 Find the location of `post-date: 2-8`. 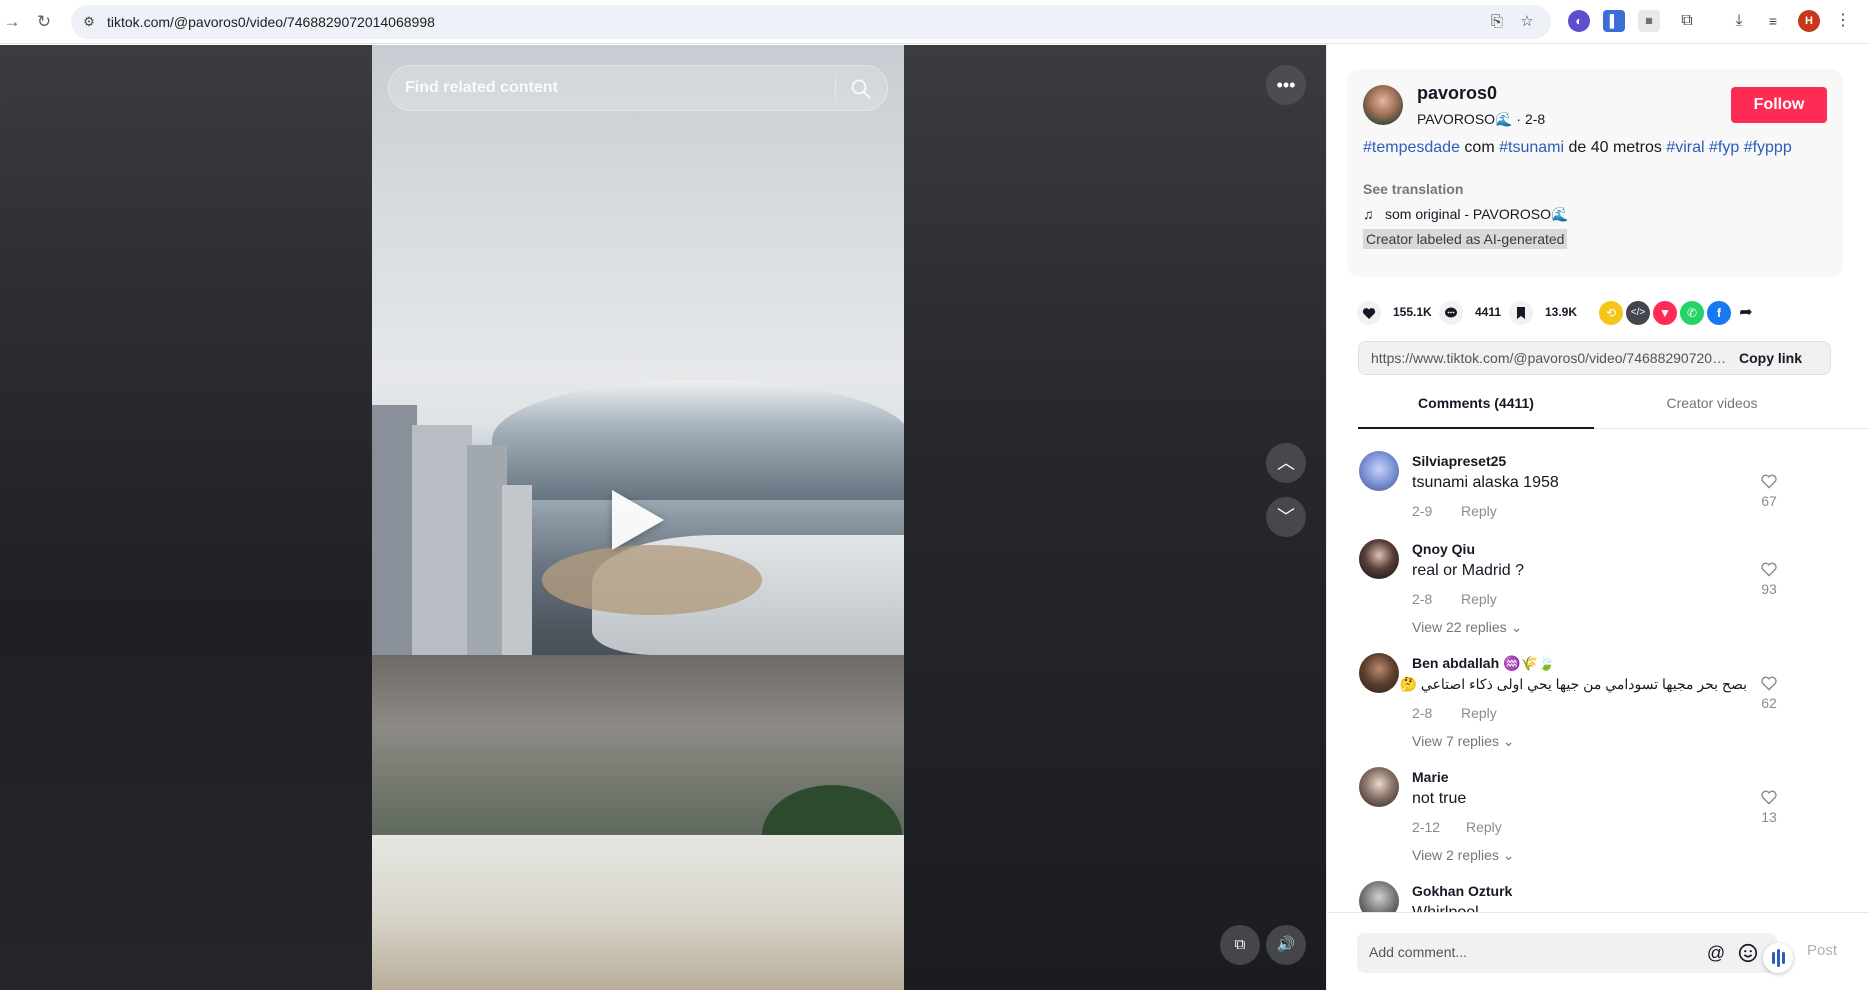

post-date: 2-8 is located at coordinates (1535, 119).